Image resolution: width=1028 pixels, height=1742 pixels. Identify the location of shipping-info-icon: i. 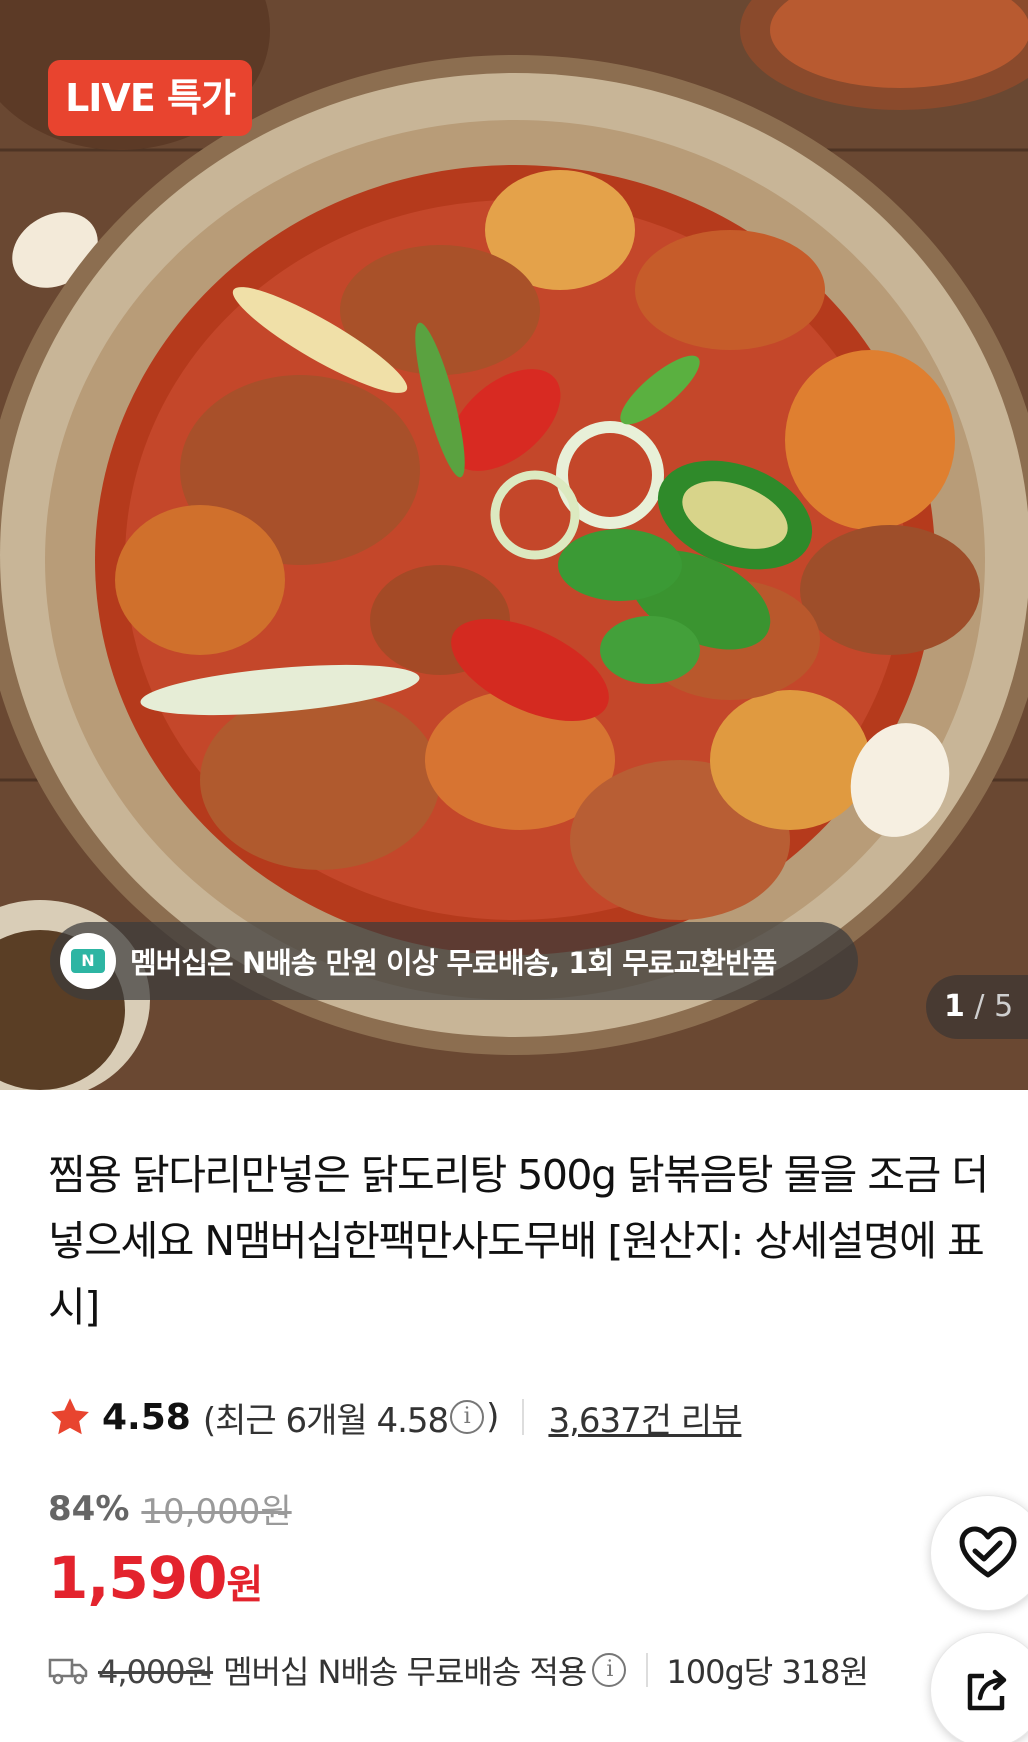
(609, 1670).